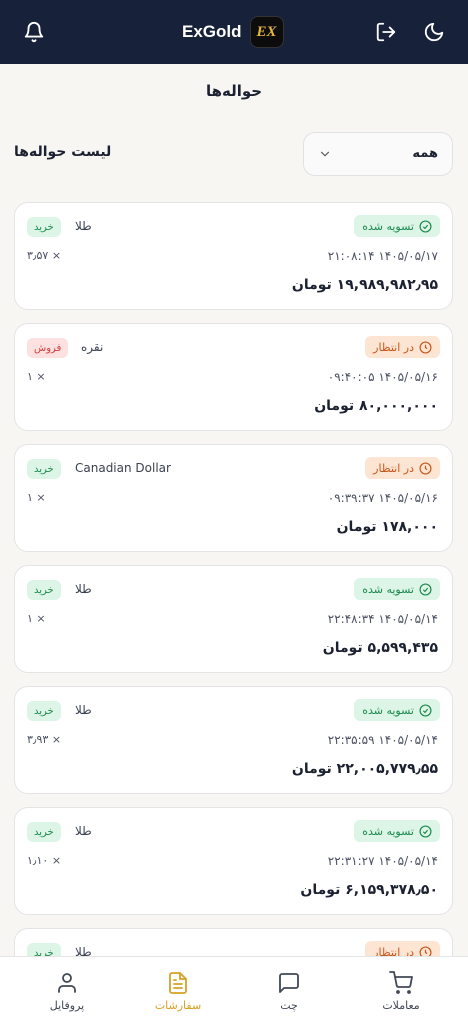 The width and height of the screenshot is (468, 1024). I want to click on transfer-datetime: ۰۹:۴۰:۰۵ ۱۴۰۵/۰۵/۱۶, so click(382, 377).